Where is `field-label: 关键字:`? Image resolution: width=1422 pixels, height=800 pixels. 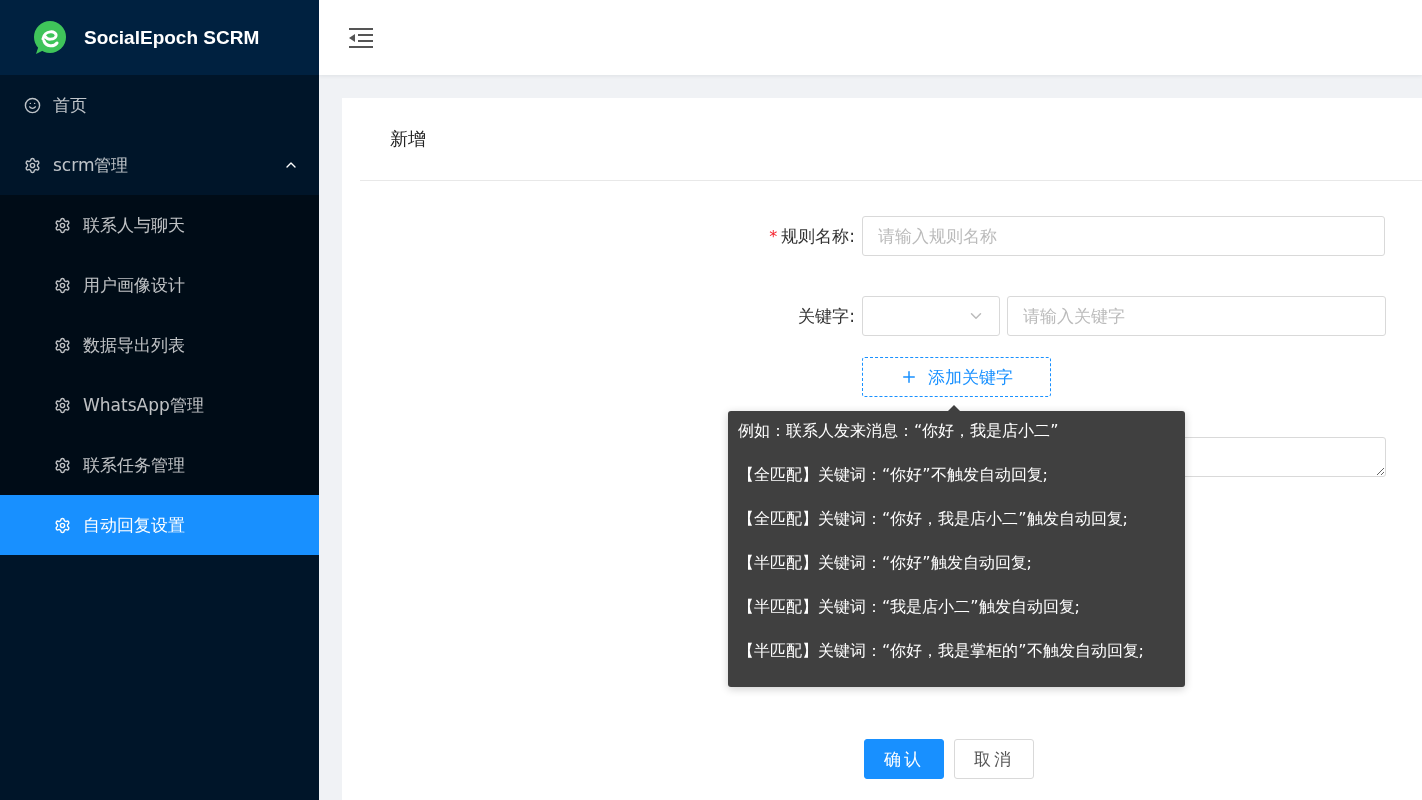 field-label: 关键字: is located at coordinates (826, 316).